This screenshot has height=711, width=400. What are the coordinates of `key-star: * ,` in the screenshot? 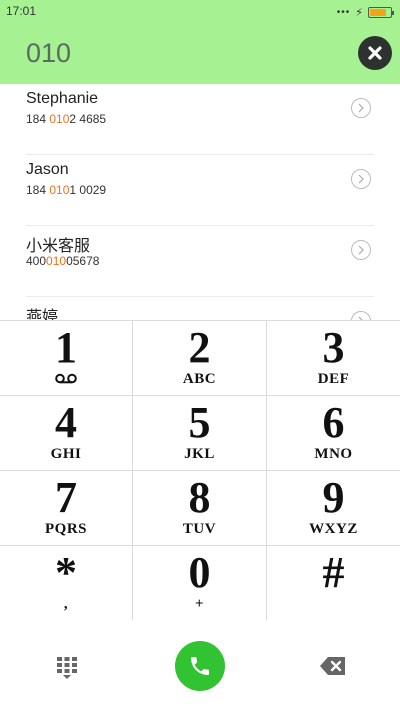 It's located at (66, 583).